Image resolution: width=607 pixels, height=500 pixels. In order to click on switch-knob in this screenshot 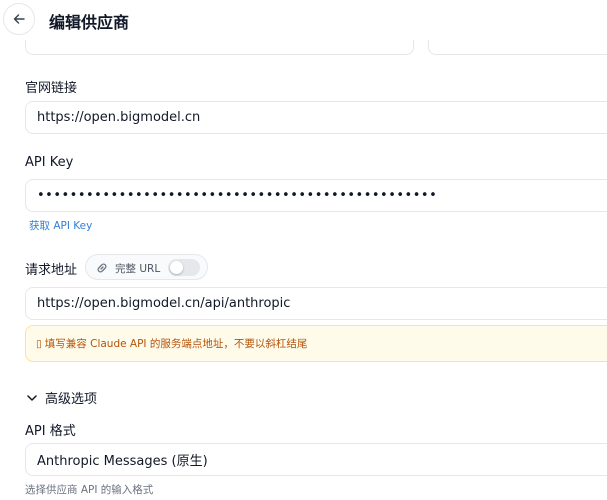, I will do `click(176, 267)`.